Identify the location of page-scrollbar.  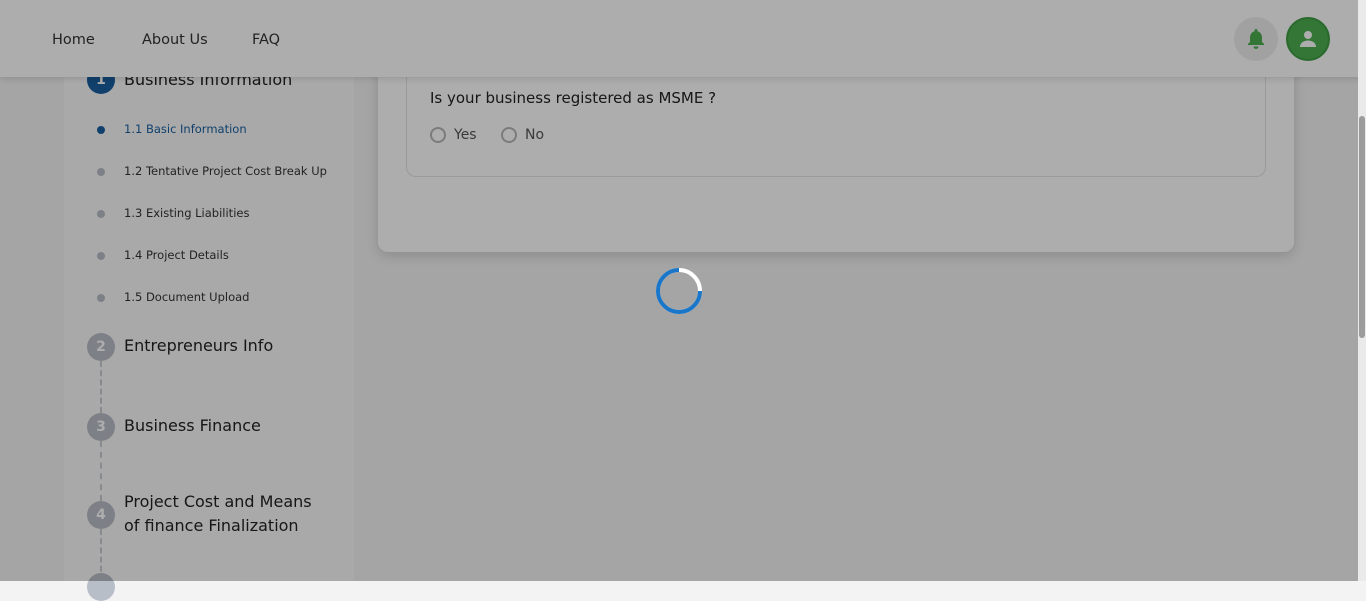
(1362, 290).